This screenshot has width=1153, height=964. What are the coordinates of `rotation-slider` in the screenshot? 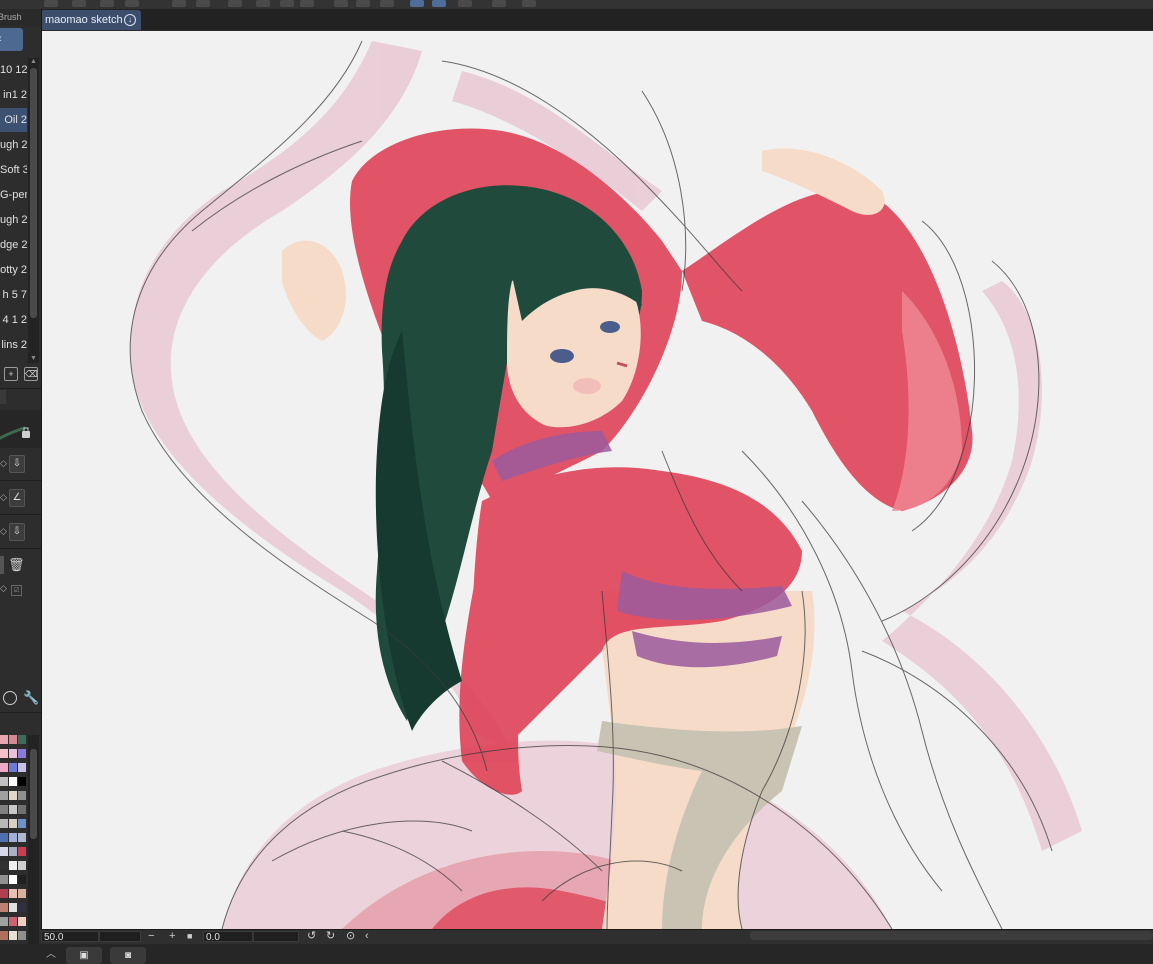 It's located at (276, 936).